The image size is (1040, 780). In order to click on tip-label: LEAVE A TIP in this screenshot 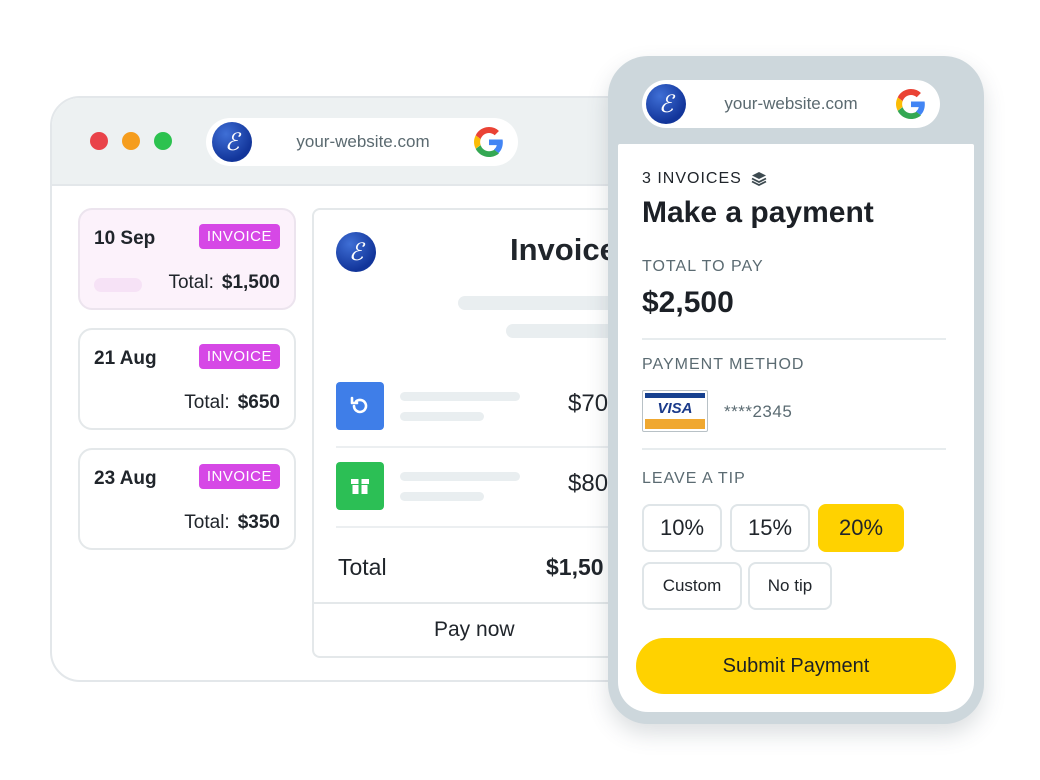, I will do `click(694, 478)`.